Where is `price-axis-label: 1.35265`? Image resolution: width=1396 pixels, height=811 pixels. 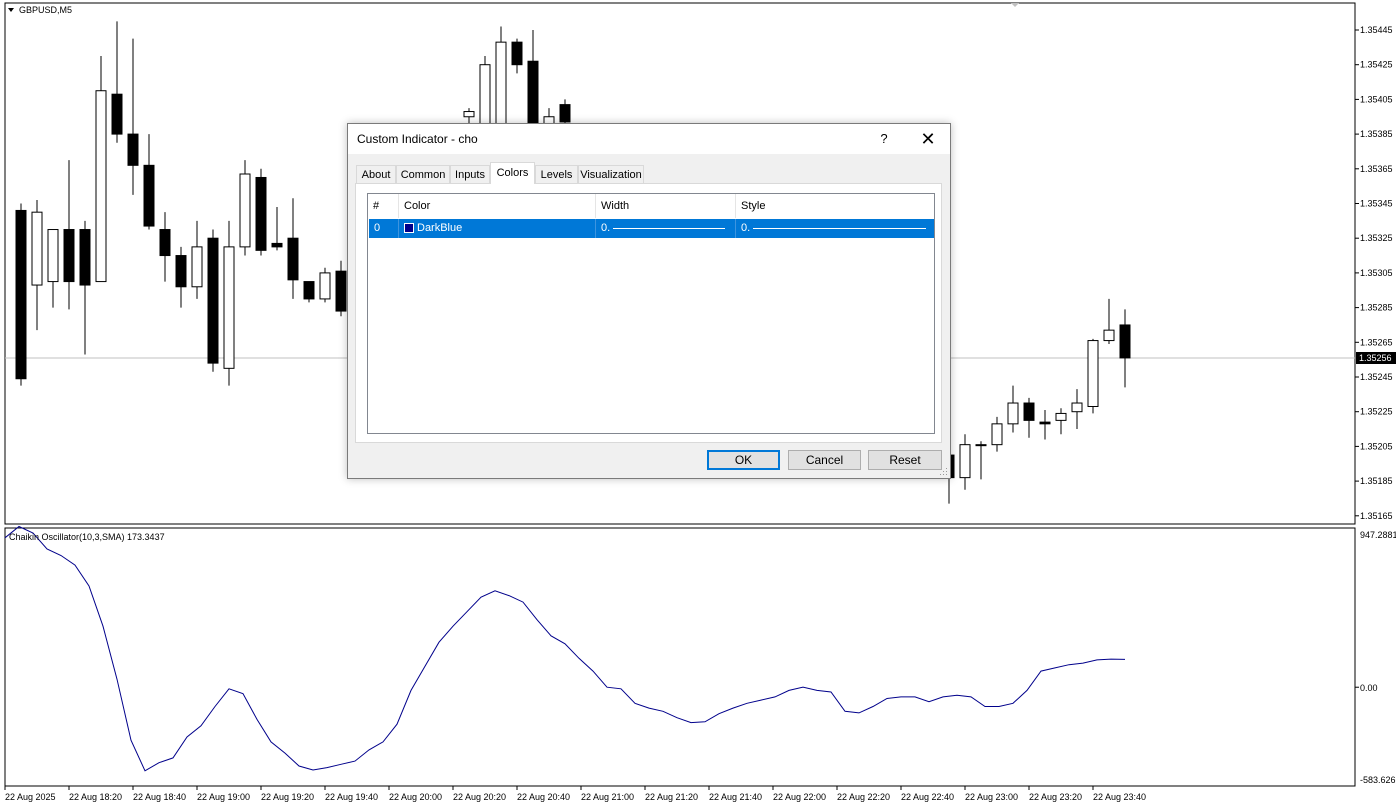 price-axis-label: 1.35265 is located at coordinates (1376, 342).